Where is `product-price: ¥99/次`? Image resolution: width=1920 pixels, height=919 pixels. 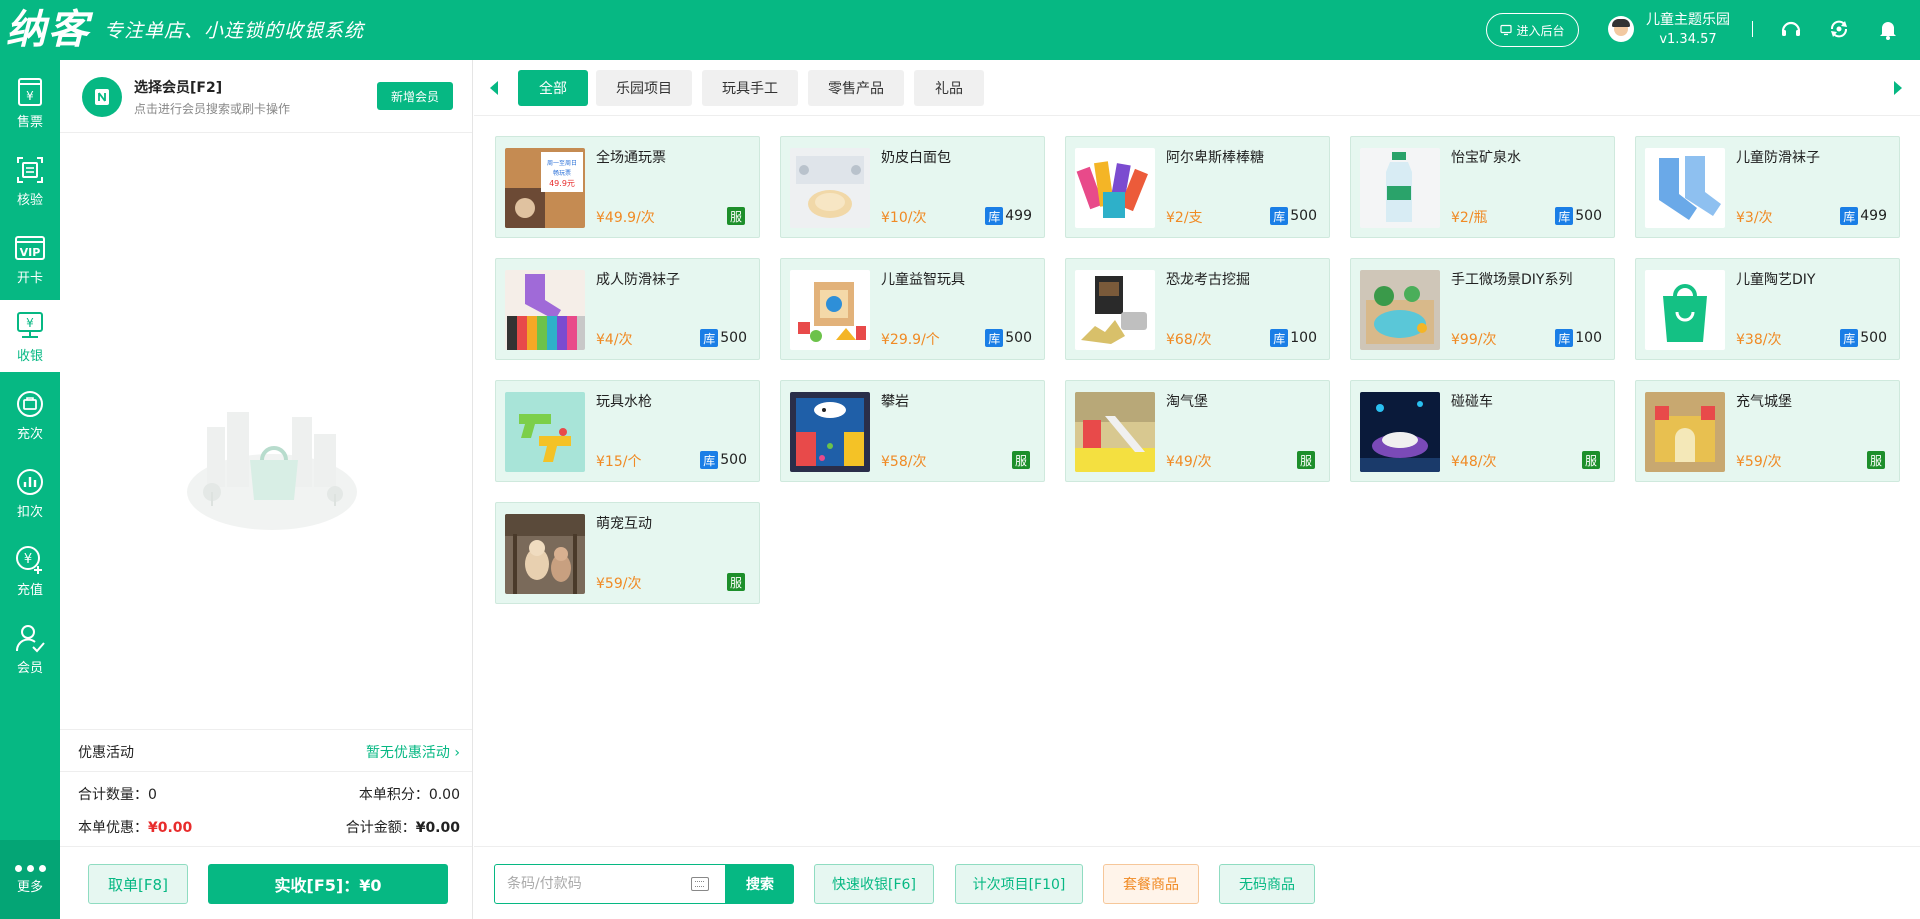
product-price: ¥99/次 is located at coordinates (1474, 340).